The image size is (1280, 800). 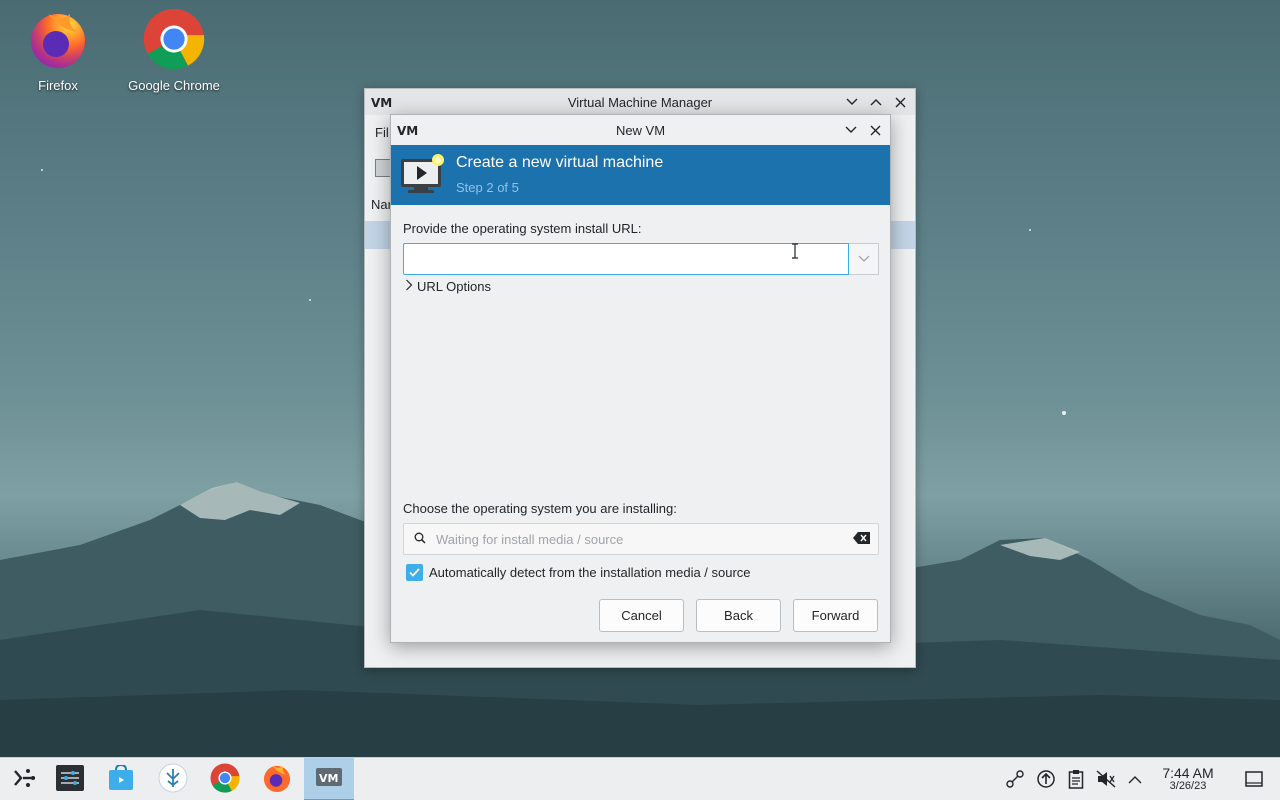 I want to click on text-cursor-icon, so click(x=795, y=252).